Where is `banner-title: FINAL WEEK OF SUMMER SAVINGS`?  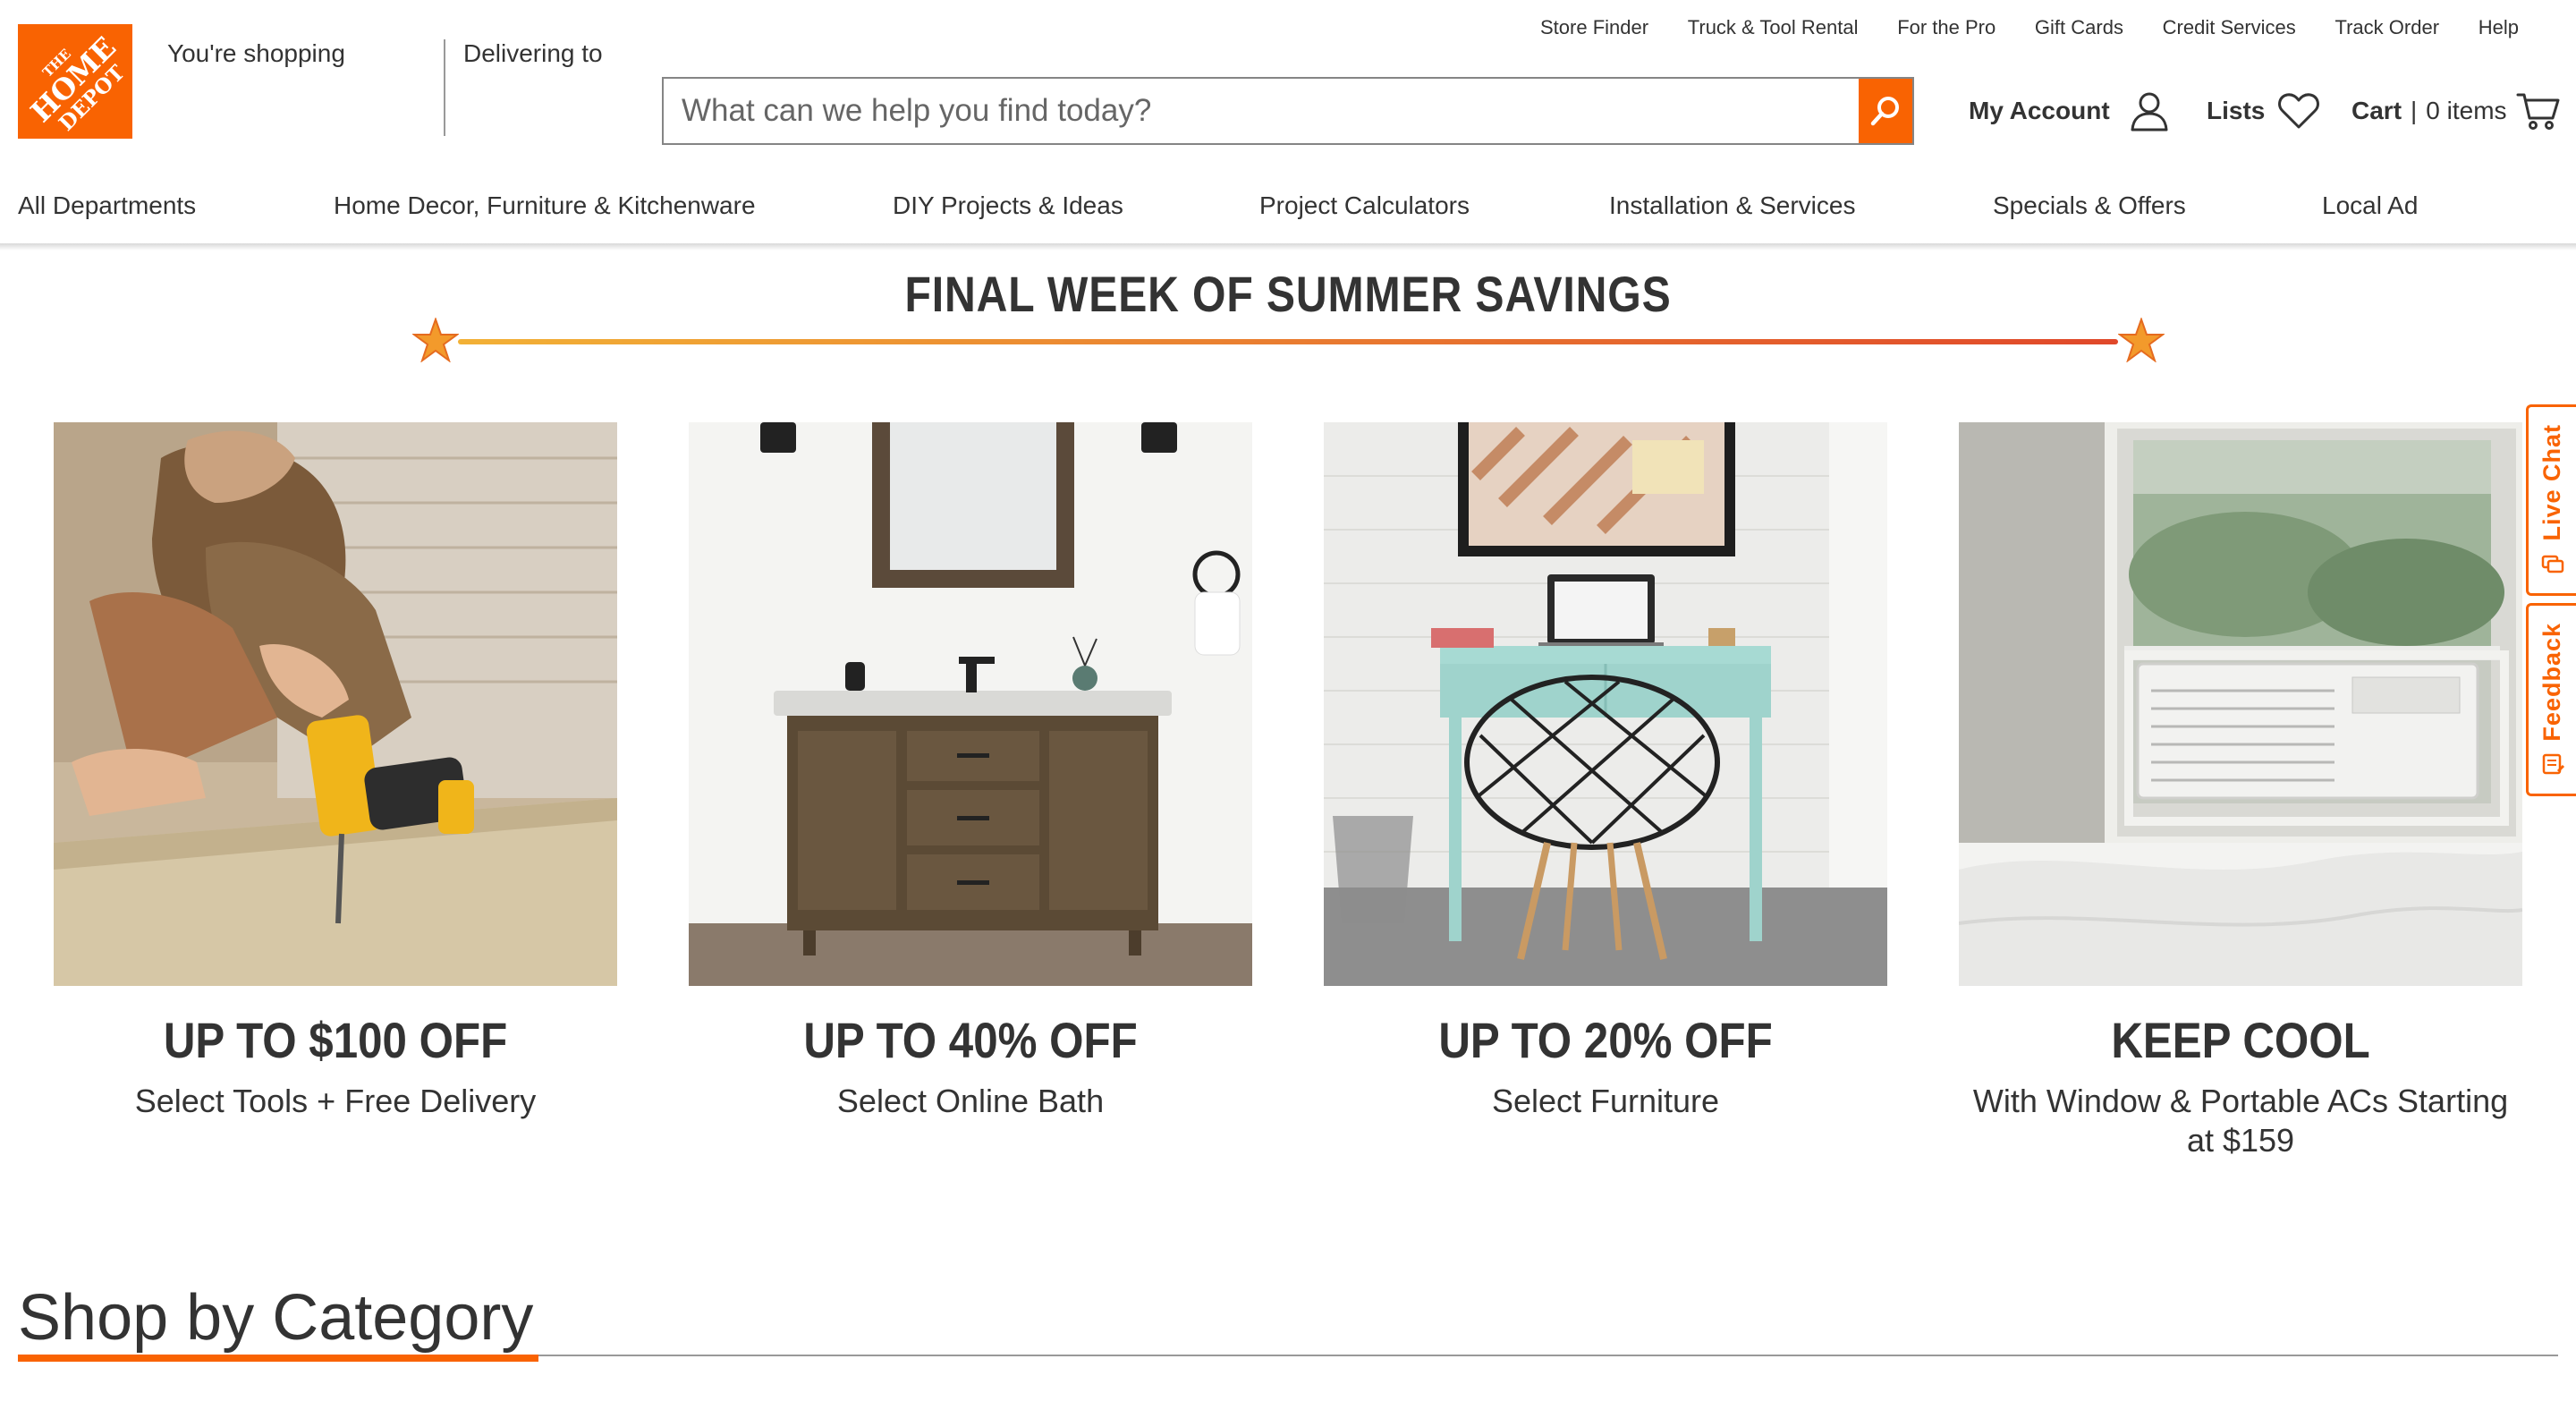
banner-title: FINAL WEEK OF SUMMER SAVINGS is located at coordinates (1288, 294).